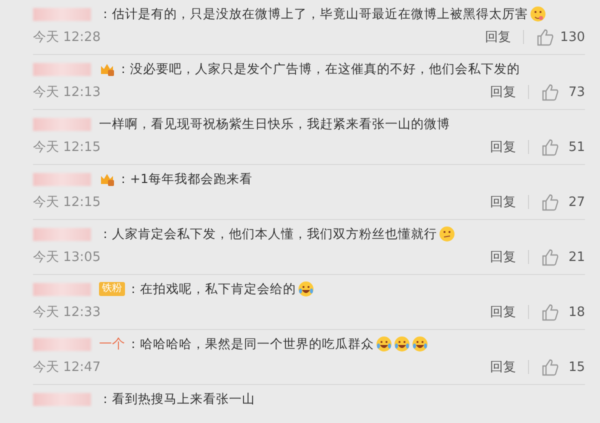 The height and width of the screenshot is (423, 600). Describe the element at coordinates (250, 344) in the screenshot. I see `comment-text: ：哈哈哈哈，果然是同一个世界的吃瓜群众` at that location.